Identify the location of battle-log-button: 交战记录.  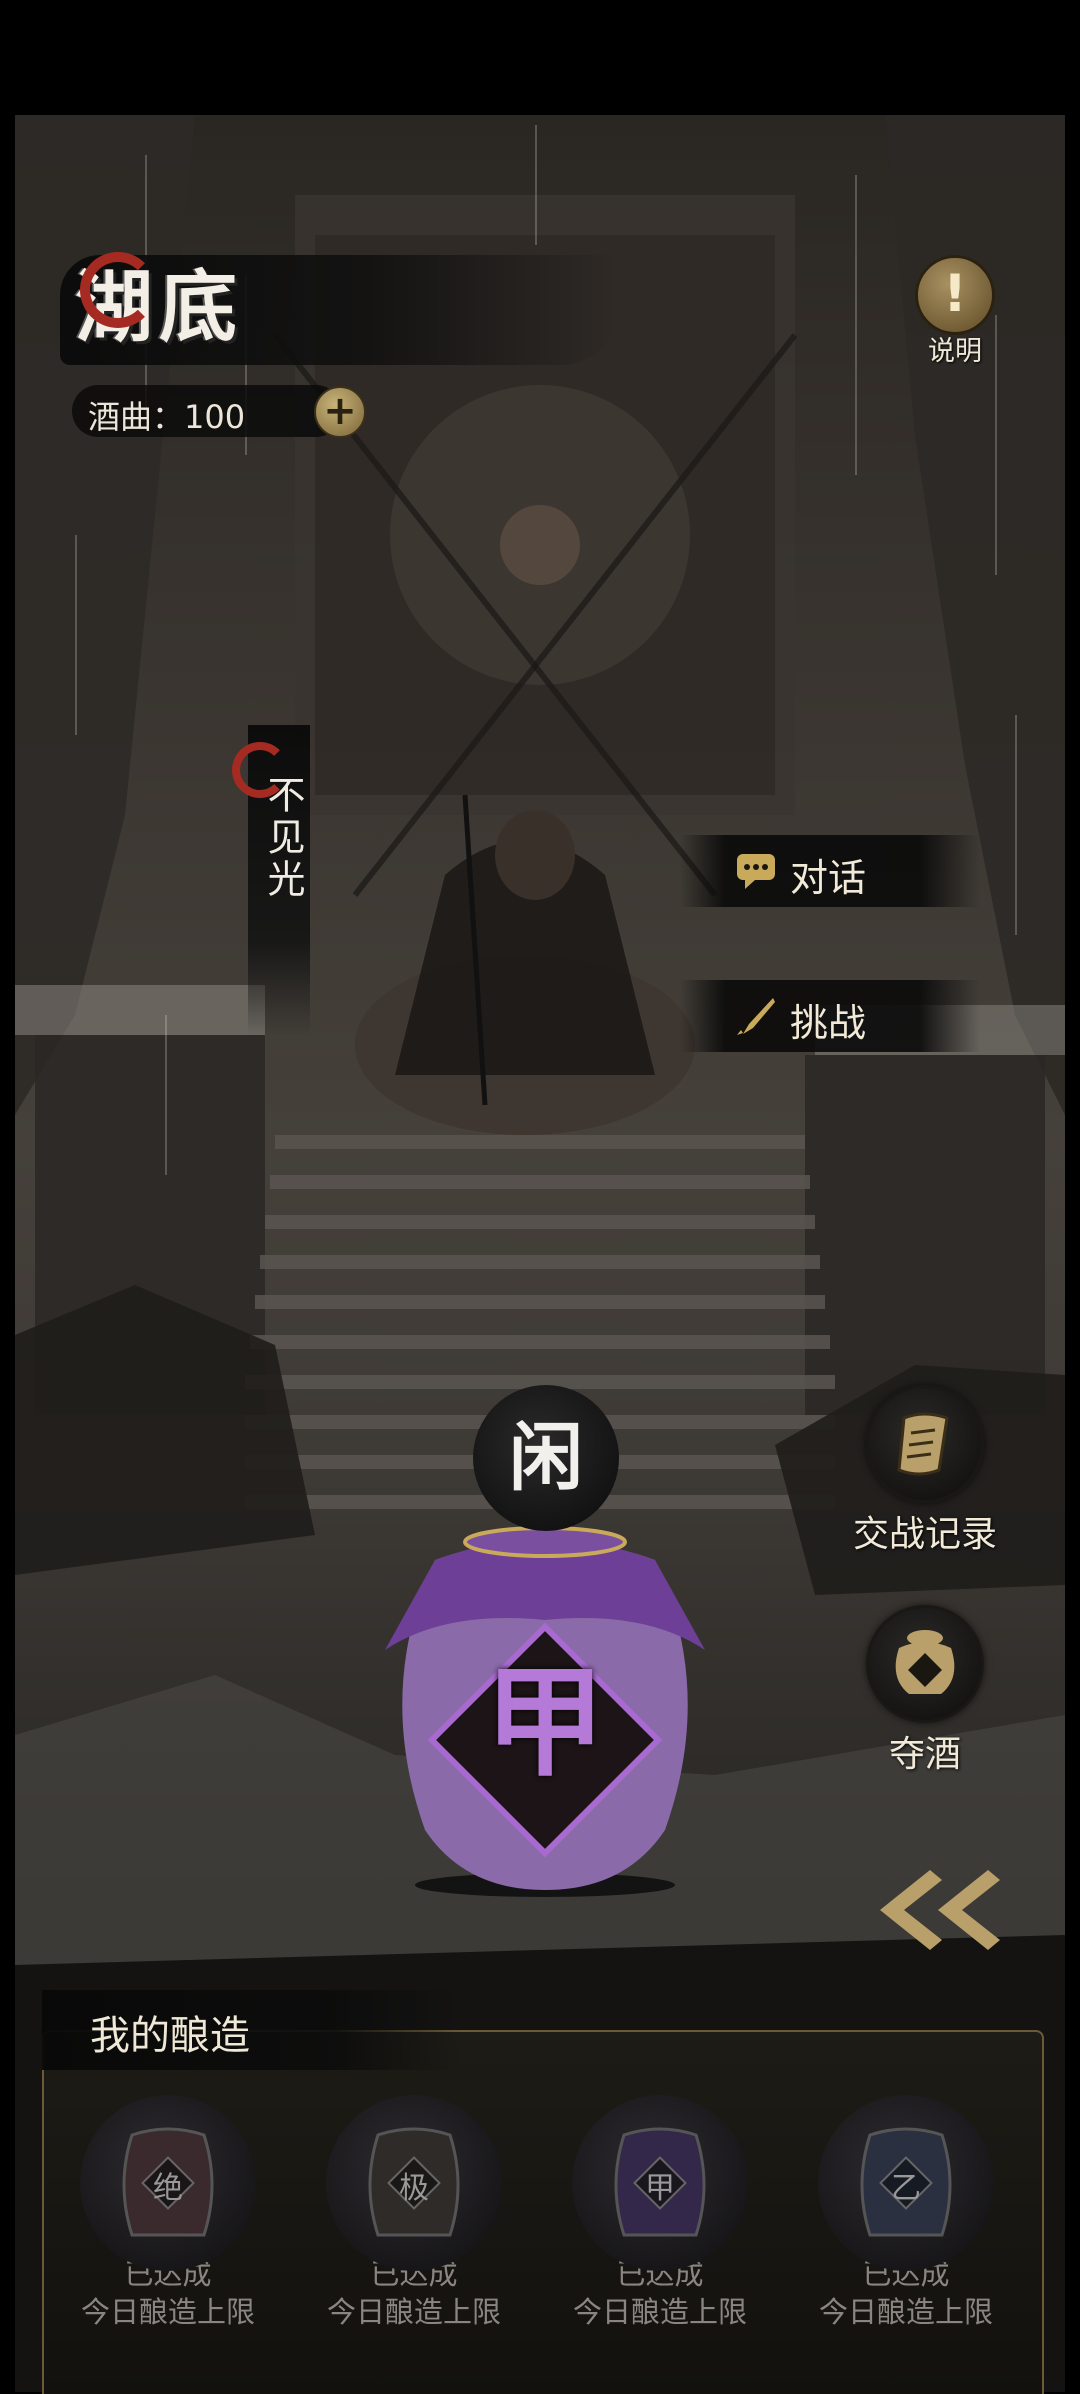
(925, 1471).